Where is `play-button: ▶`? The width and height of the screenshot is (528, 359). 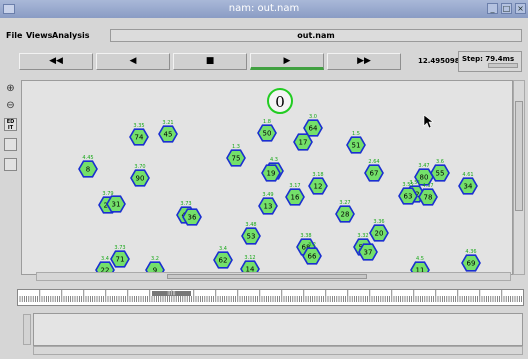 play-button: ▶ is located at coordinates (287, 61).